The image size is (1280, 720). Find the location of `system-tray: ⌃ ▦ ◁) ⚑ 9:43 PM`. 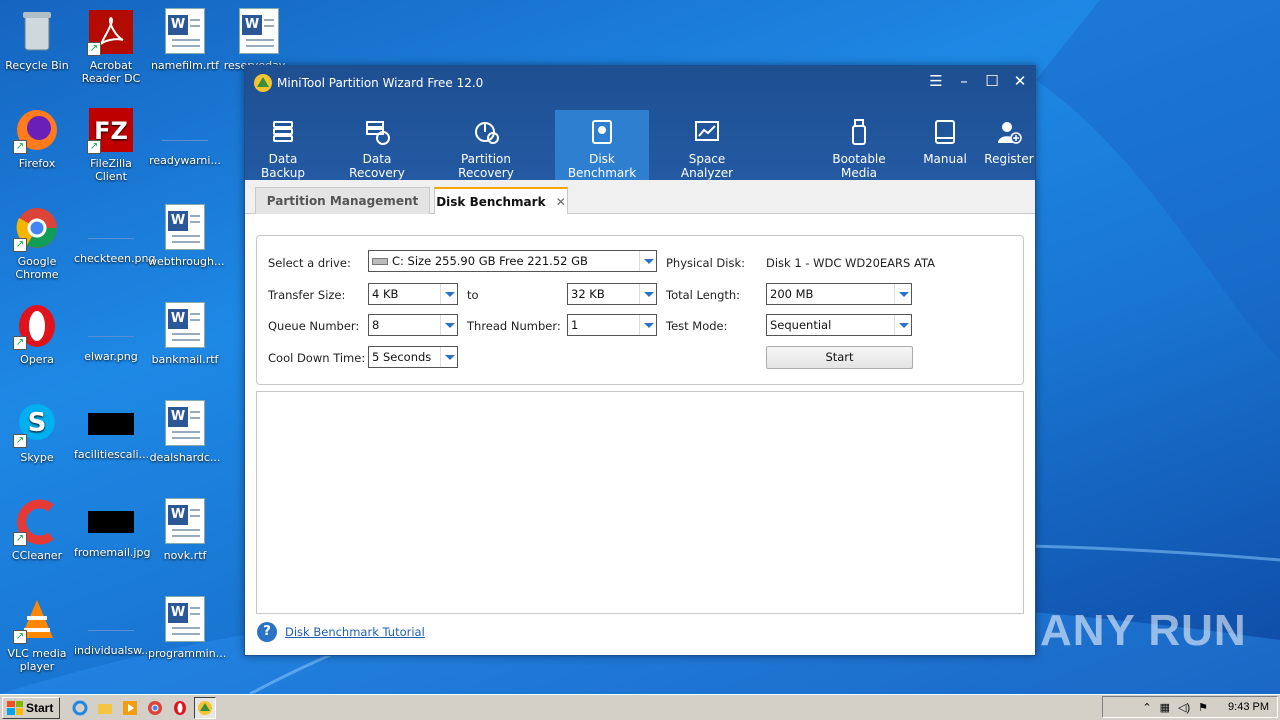

system-tray: ⌃ ▦ ◁) ⚑ 9:43 PM is located at coordinates (1190, 707).